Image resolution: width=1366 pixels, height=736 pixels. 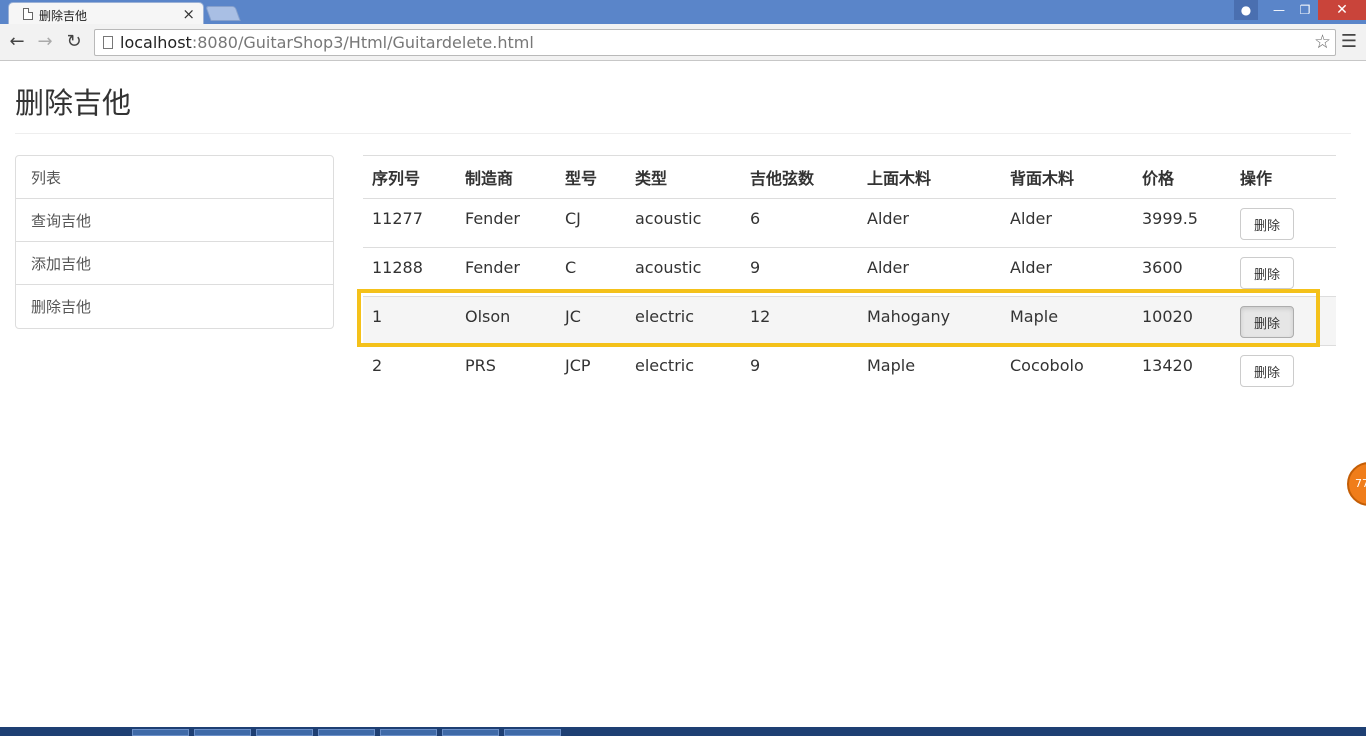 What do you see at coordinates (591, 223) in the screenshot?
I see `cell-model: CJ` at bounding box center [591, 223].